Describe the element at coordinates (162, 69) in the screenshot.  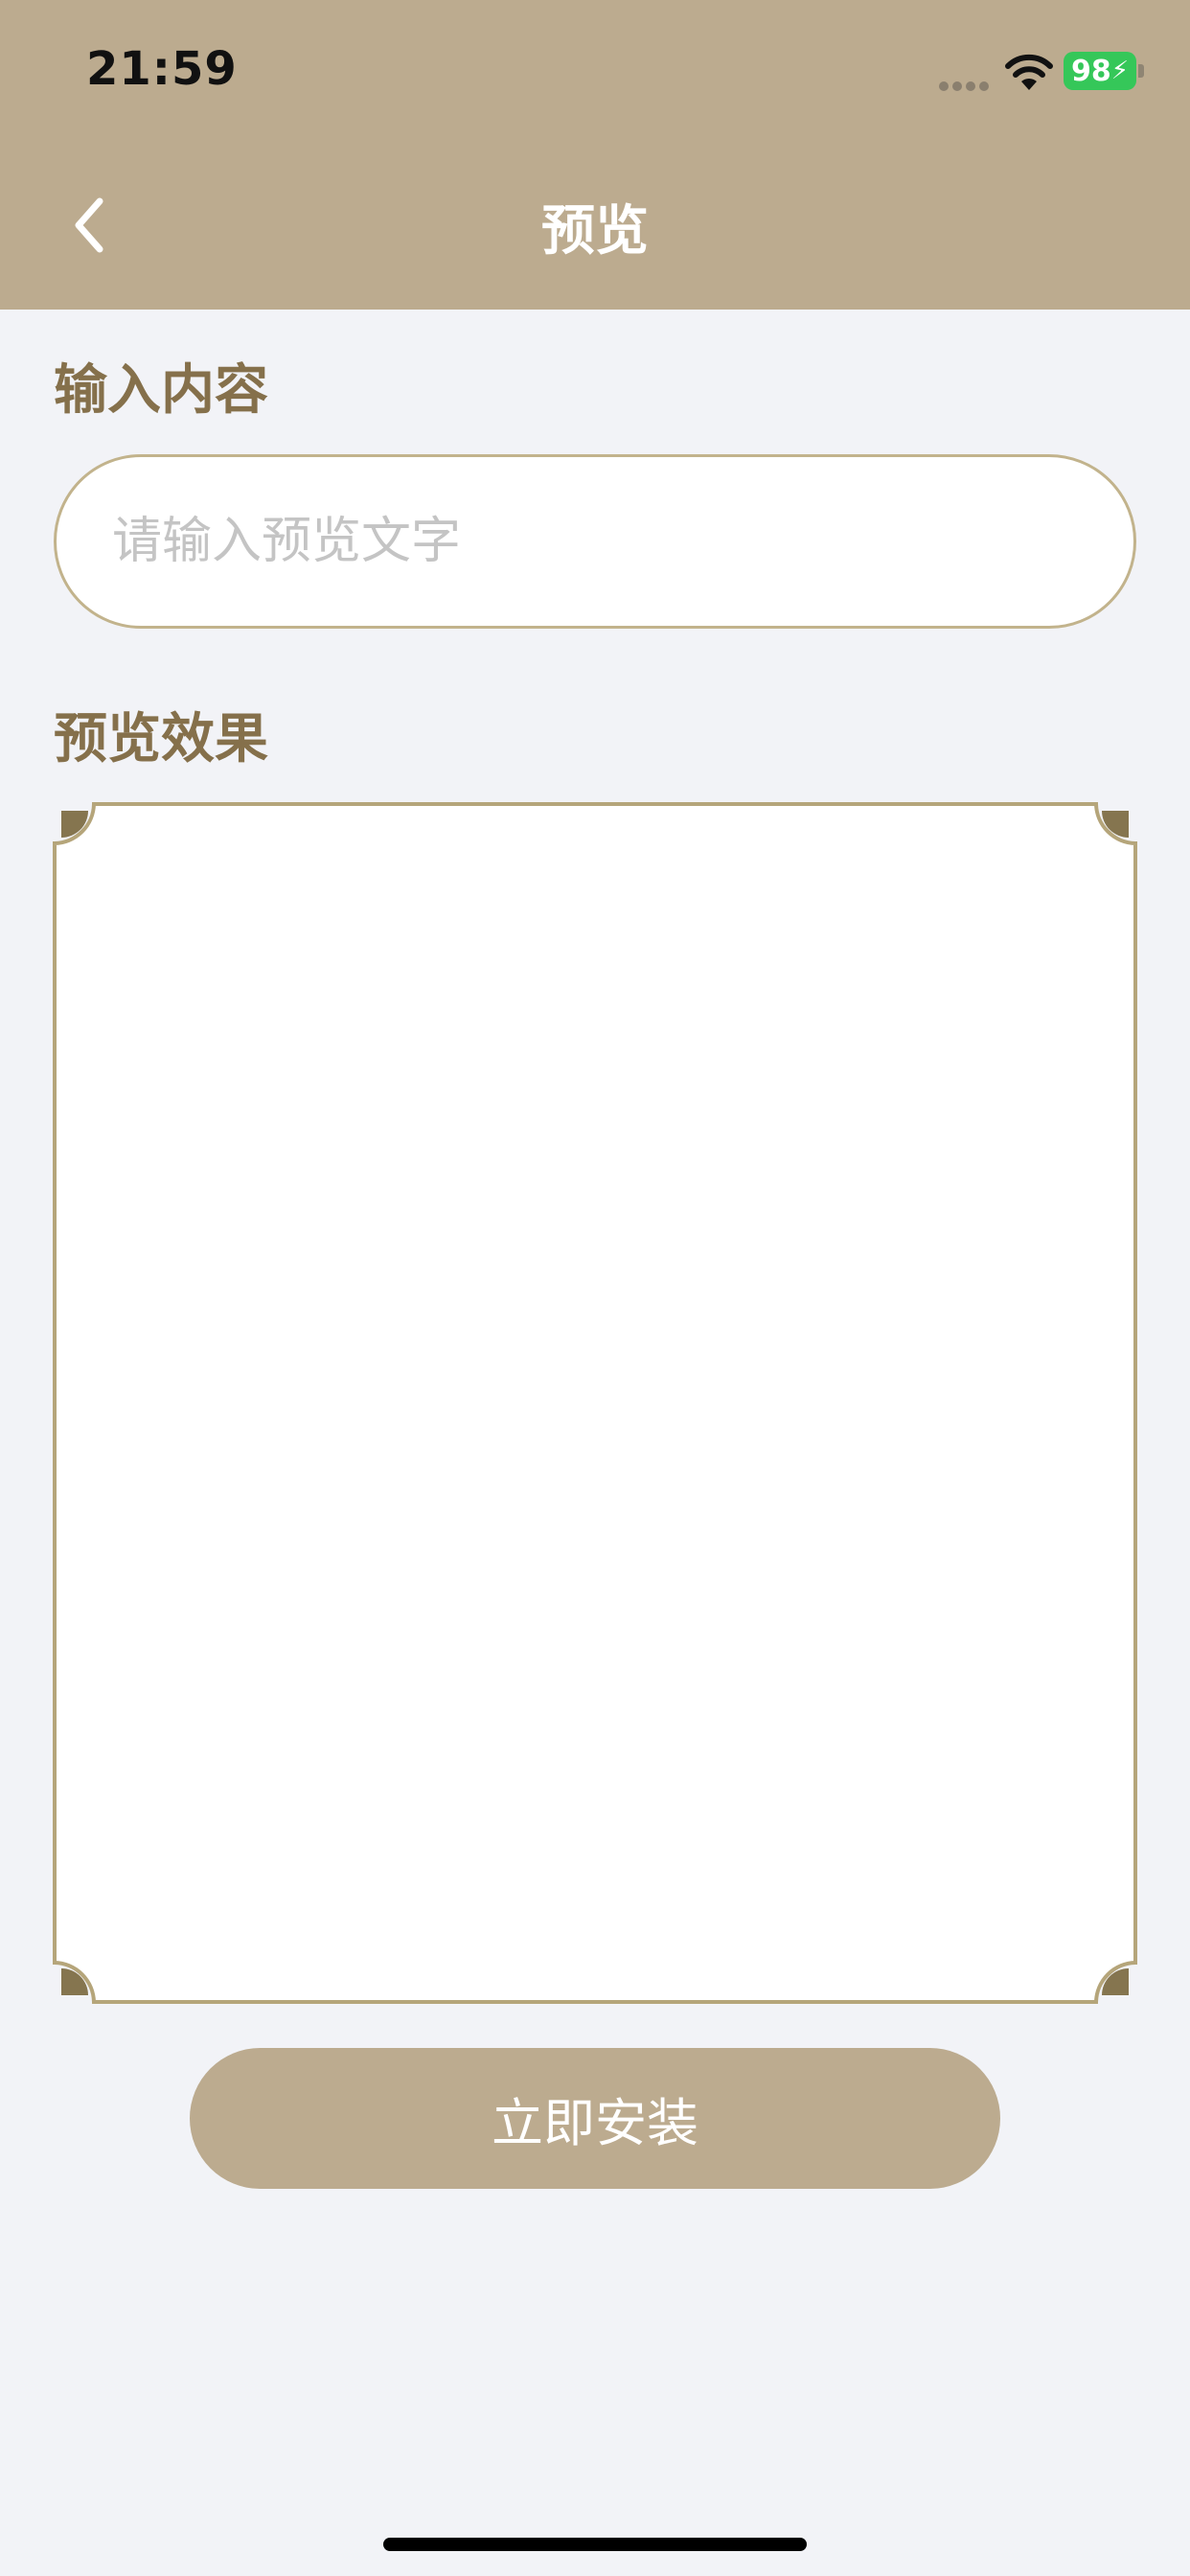
I see `status-time: 21:59` at that location.